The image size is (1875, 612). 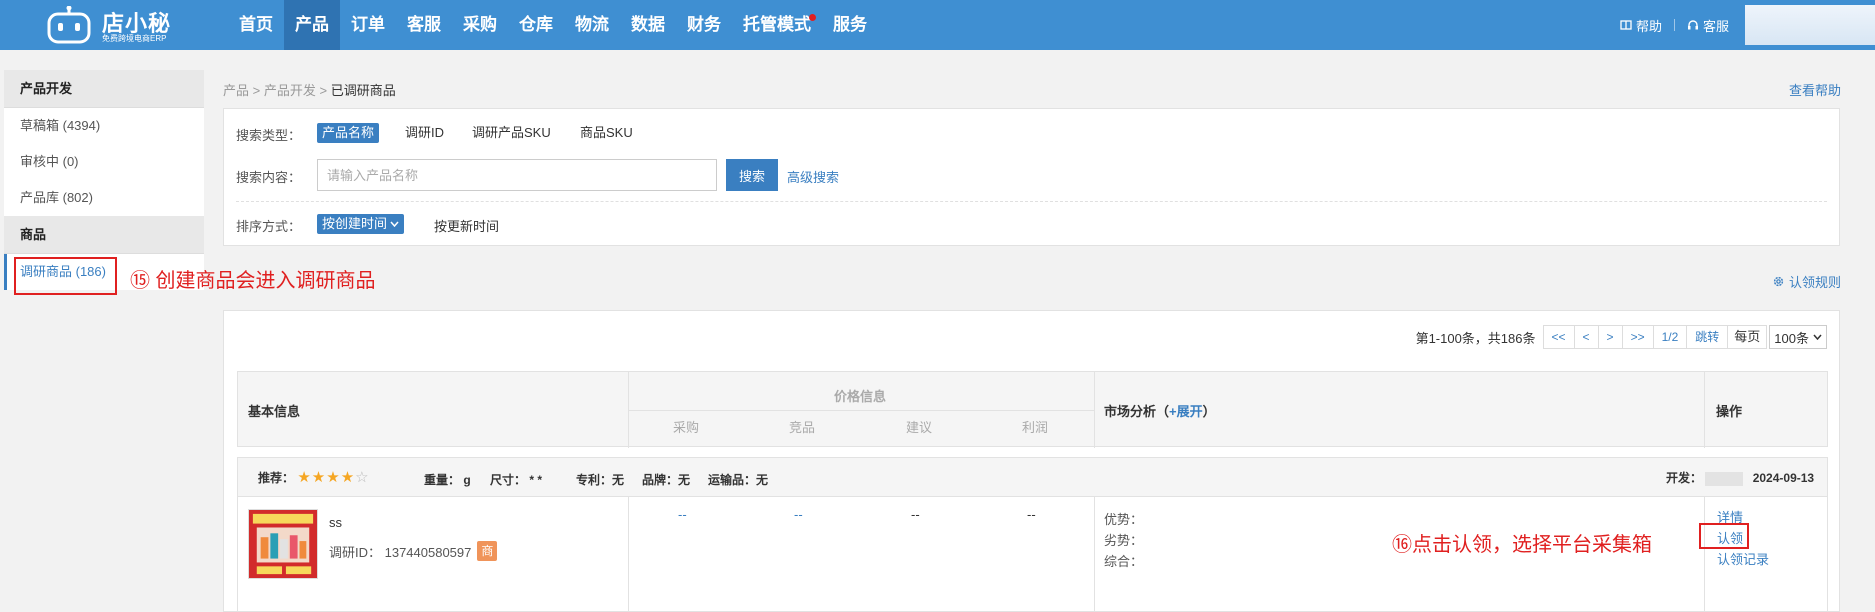 I want to click on per-page-label: 每页, so click(x=1747, y=337).